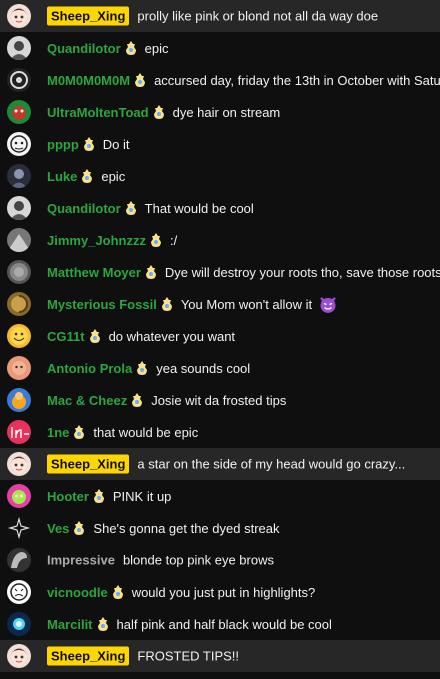  I want to click on author-name: Impressive, so click(81, 560).